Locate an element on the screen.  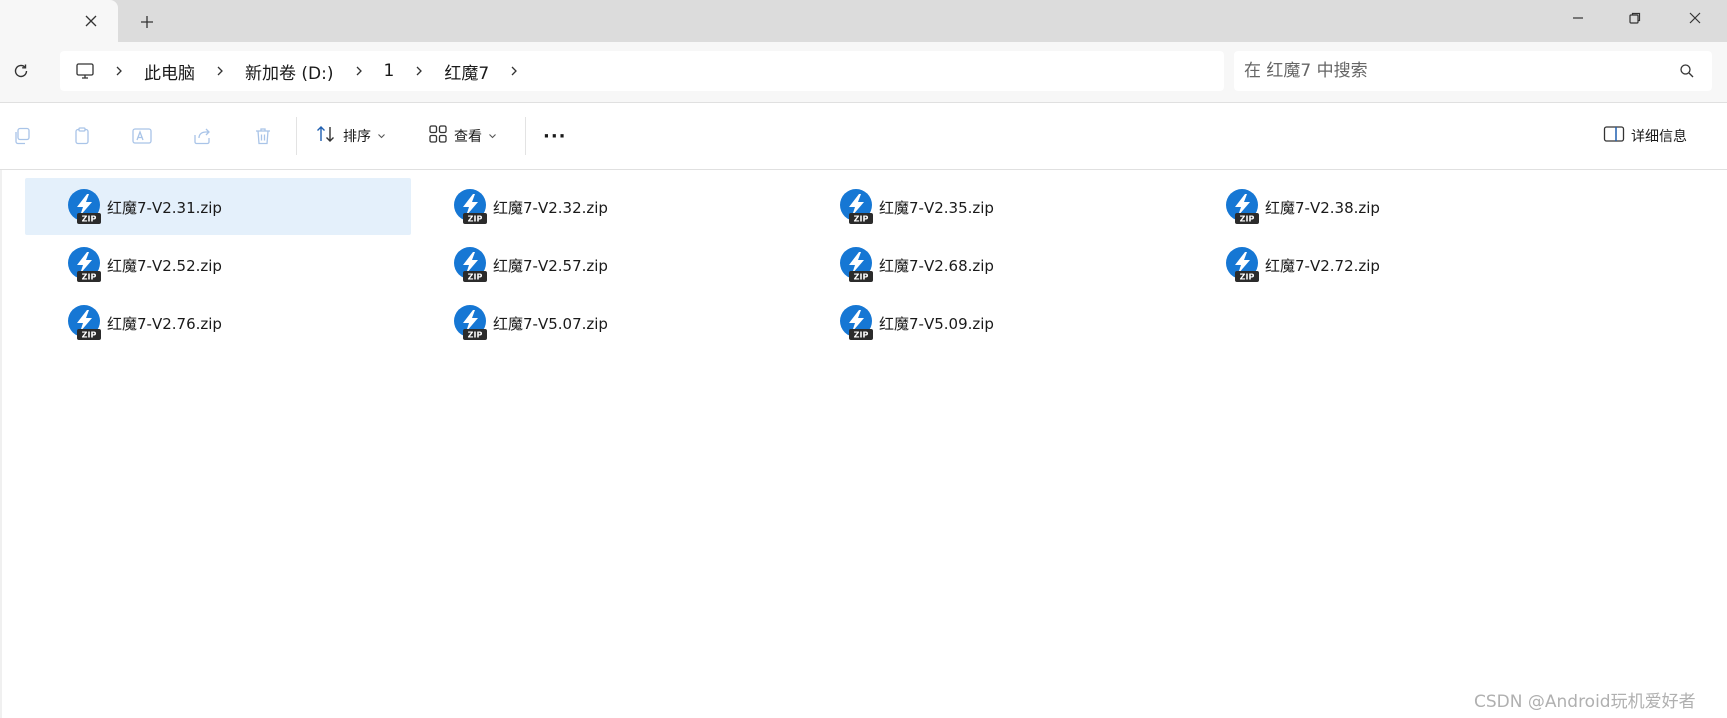
view-grid-icon is located at coordinates (438, 136).